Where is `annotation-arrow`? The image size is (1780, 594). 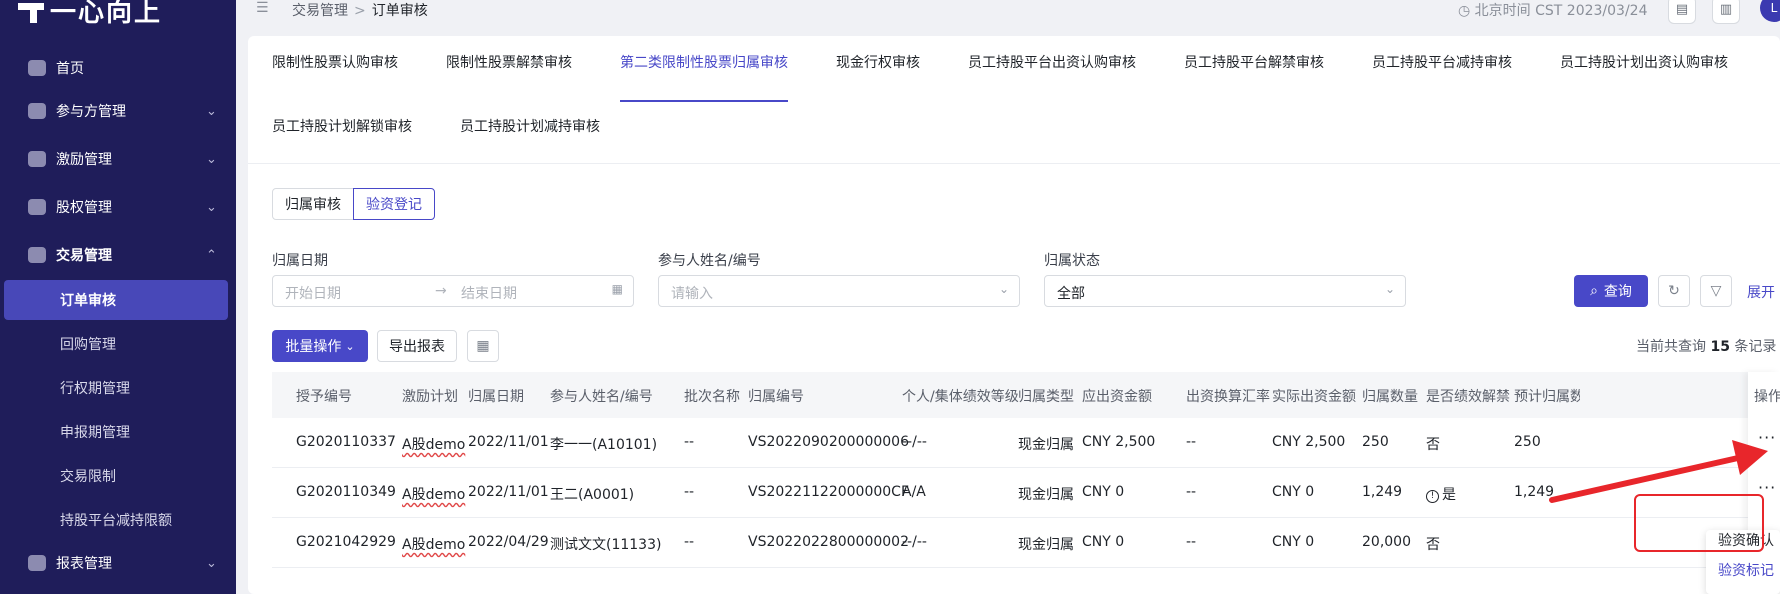 annotation-arrow is located at coordinates (1658, 471).